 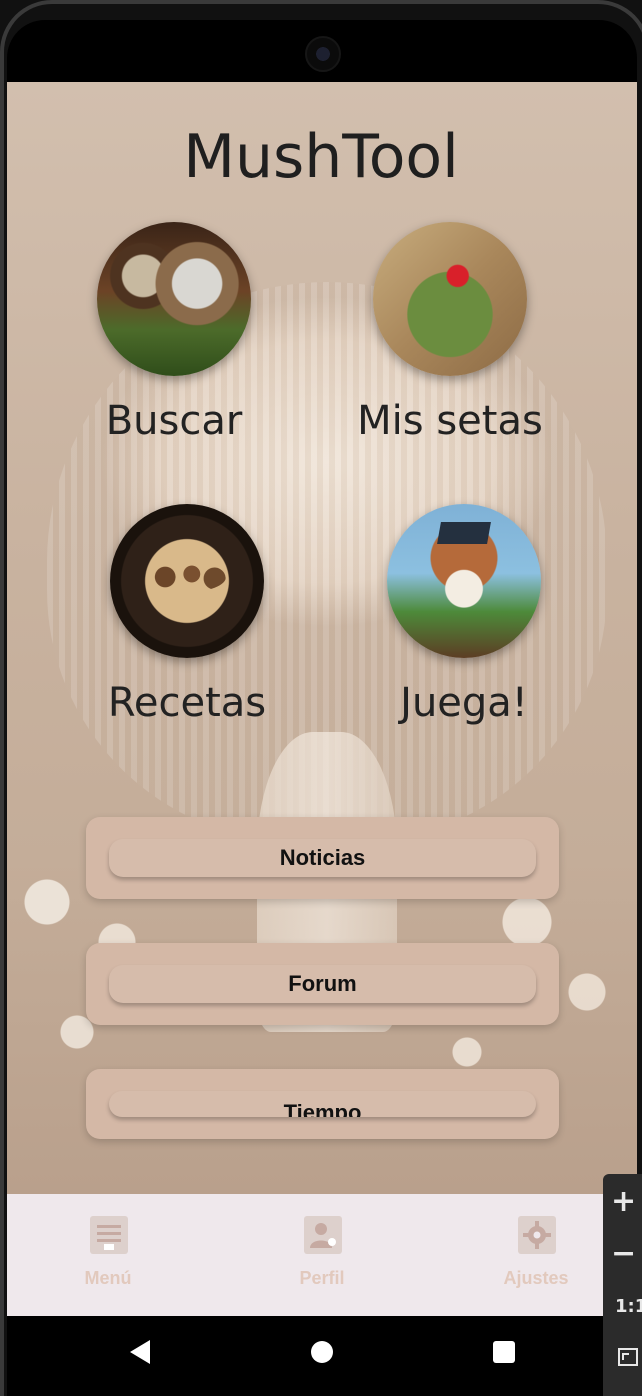 What do you see at coordinates (322, 1352) in the screenshot?
I see `home-icon` at bounding box center [322, 1352].